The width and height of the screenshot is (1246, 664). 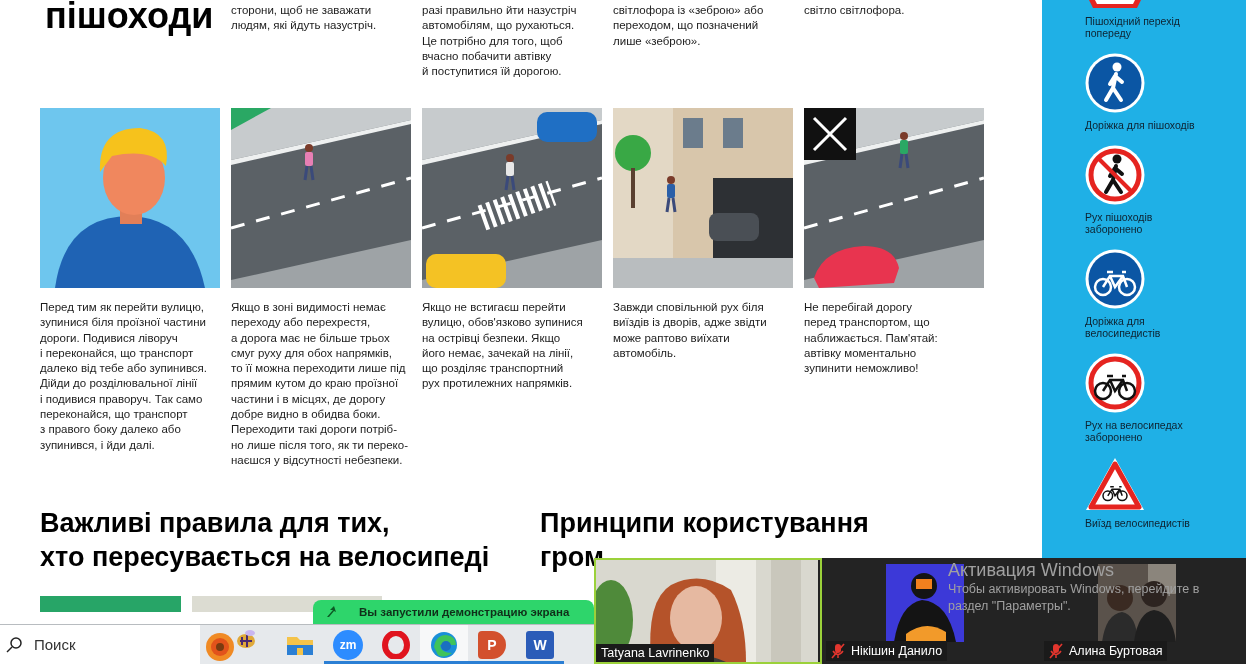 I want to click on taskbar-app-button: zm, so click(x=348, y=644).